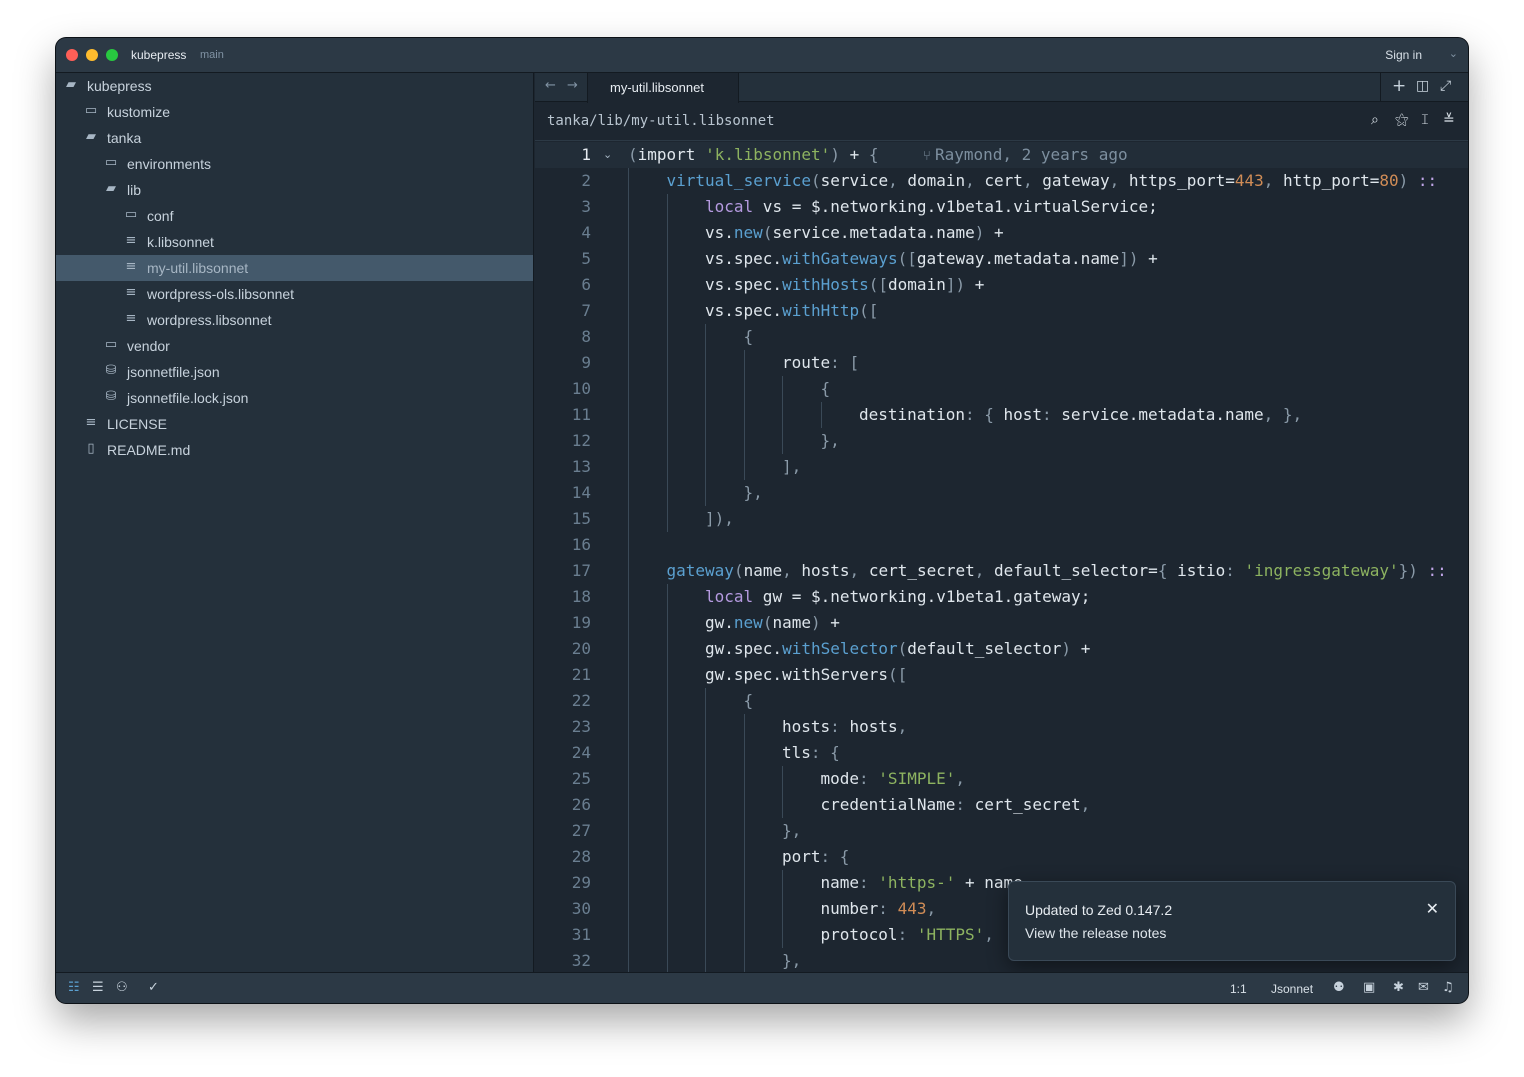 This screenshot has width=1524, height=1077. What do you see at coordinates (581, 622) in the screenshot?
I see `line-number: 19` at bounding box center [581, 622].